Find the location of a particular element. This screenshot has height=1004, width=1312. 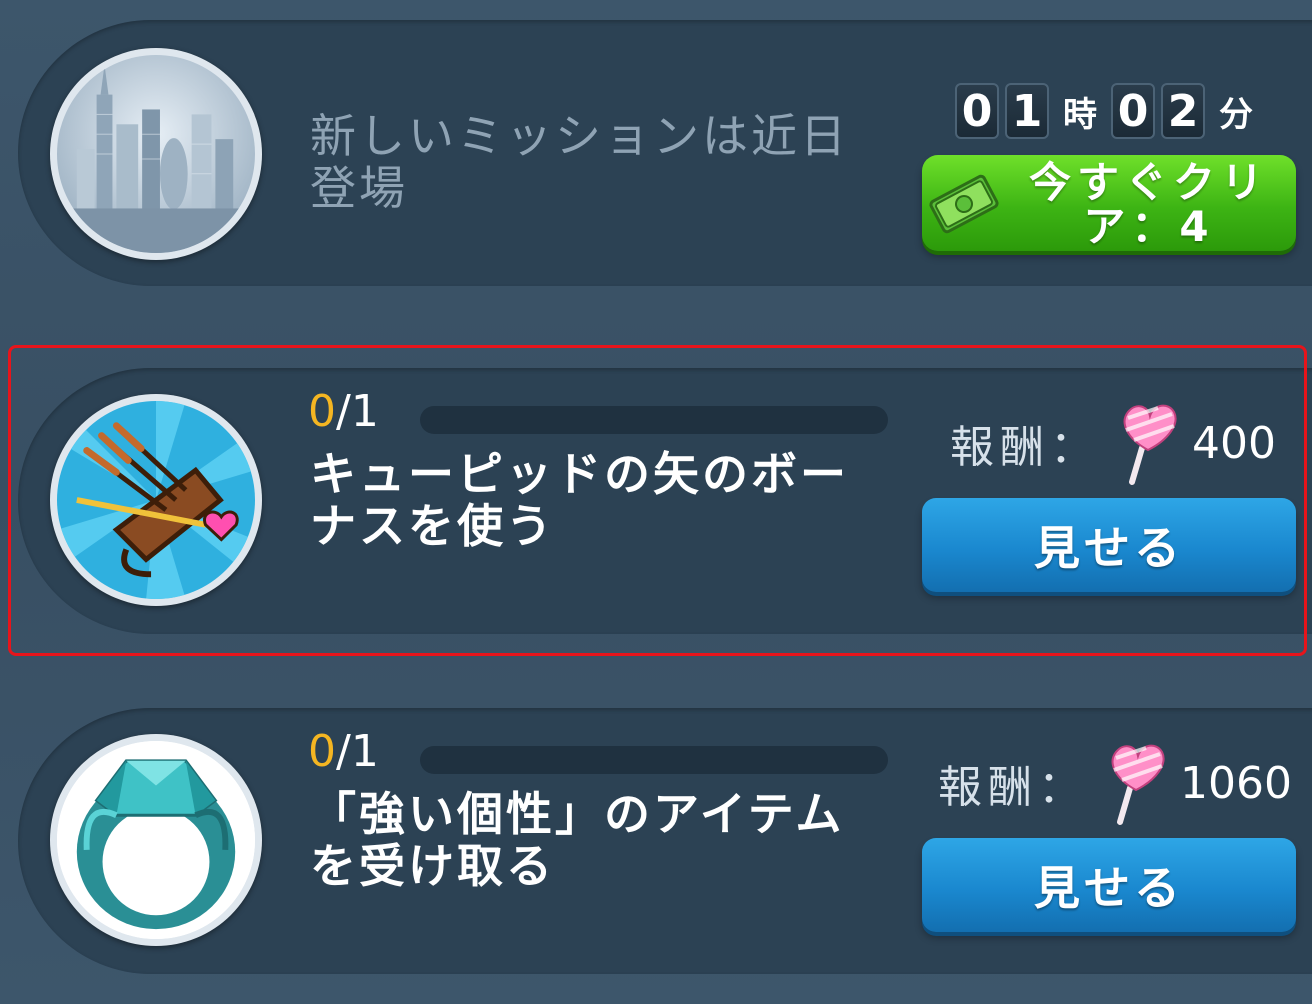

countdown-timer: 0 1 時 0 2 分 is located at coordinates (1108, 111).